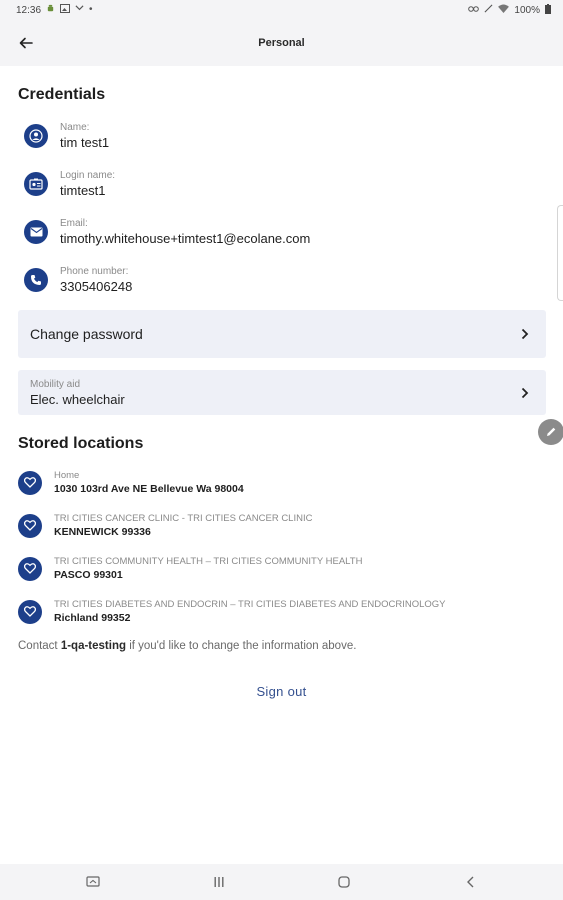 The width and height of the screenshot is (563, 900). I want to click on chevron-left-icon, so click(470, 882).